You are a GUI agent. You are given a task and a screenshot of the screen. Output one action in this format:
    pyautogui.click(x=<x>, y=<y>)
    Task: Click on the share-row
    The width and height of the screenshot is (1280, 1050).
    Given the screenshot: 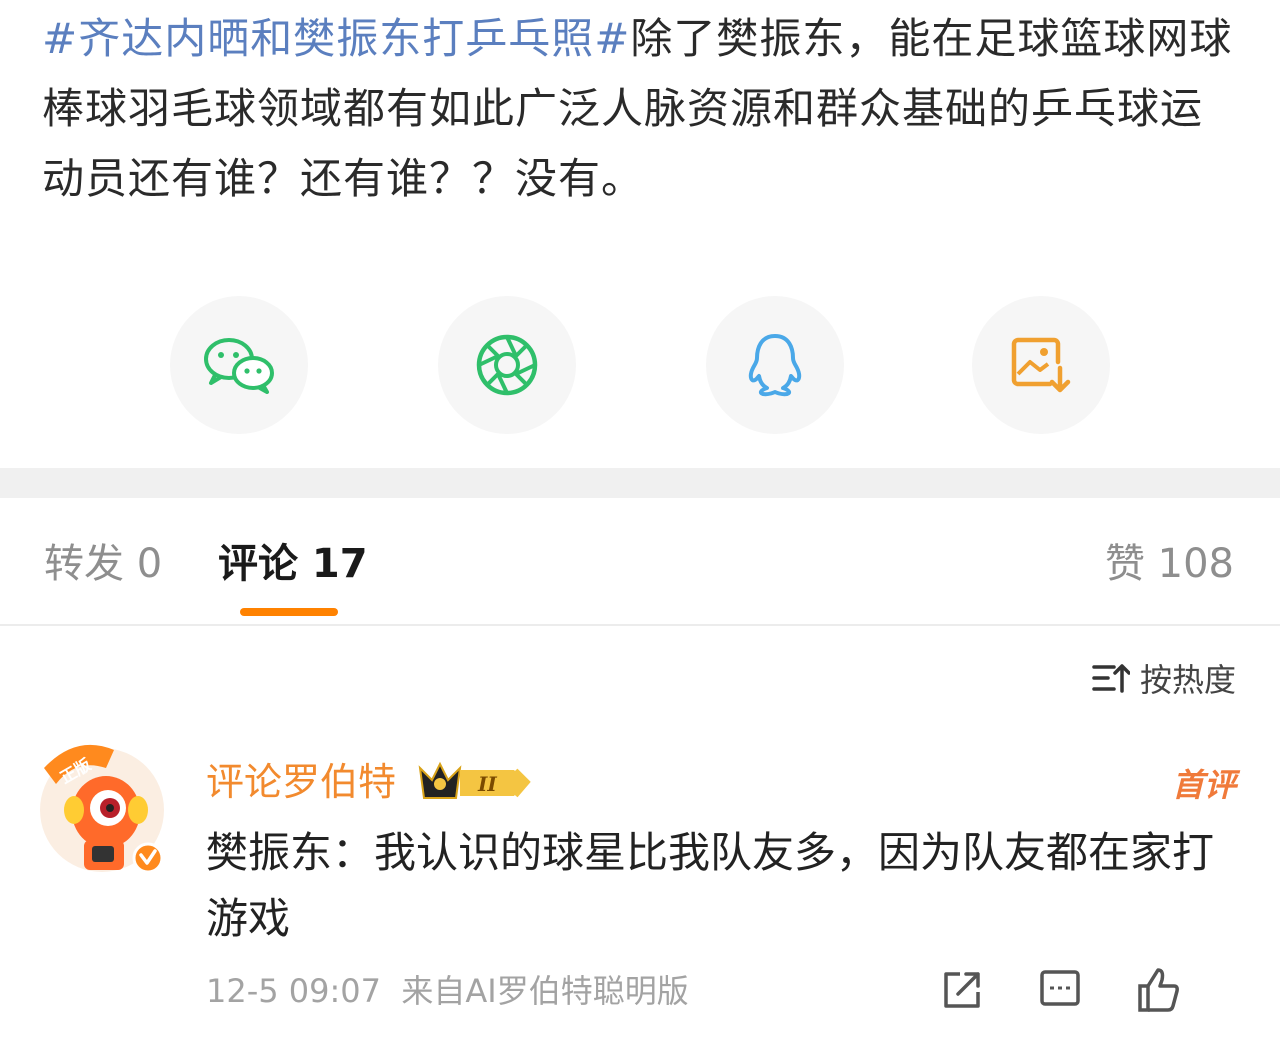 What is the action you would take?
    pyautogui.click(x=640, y=366)
    